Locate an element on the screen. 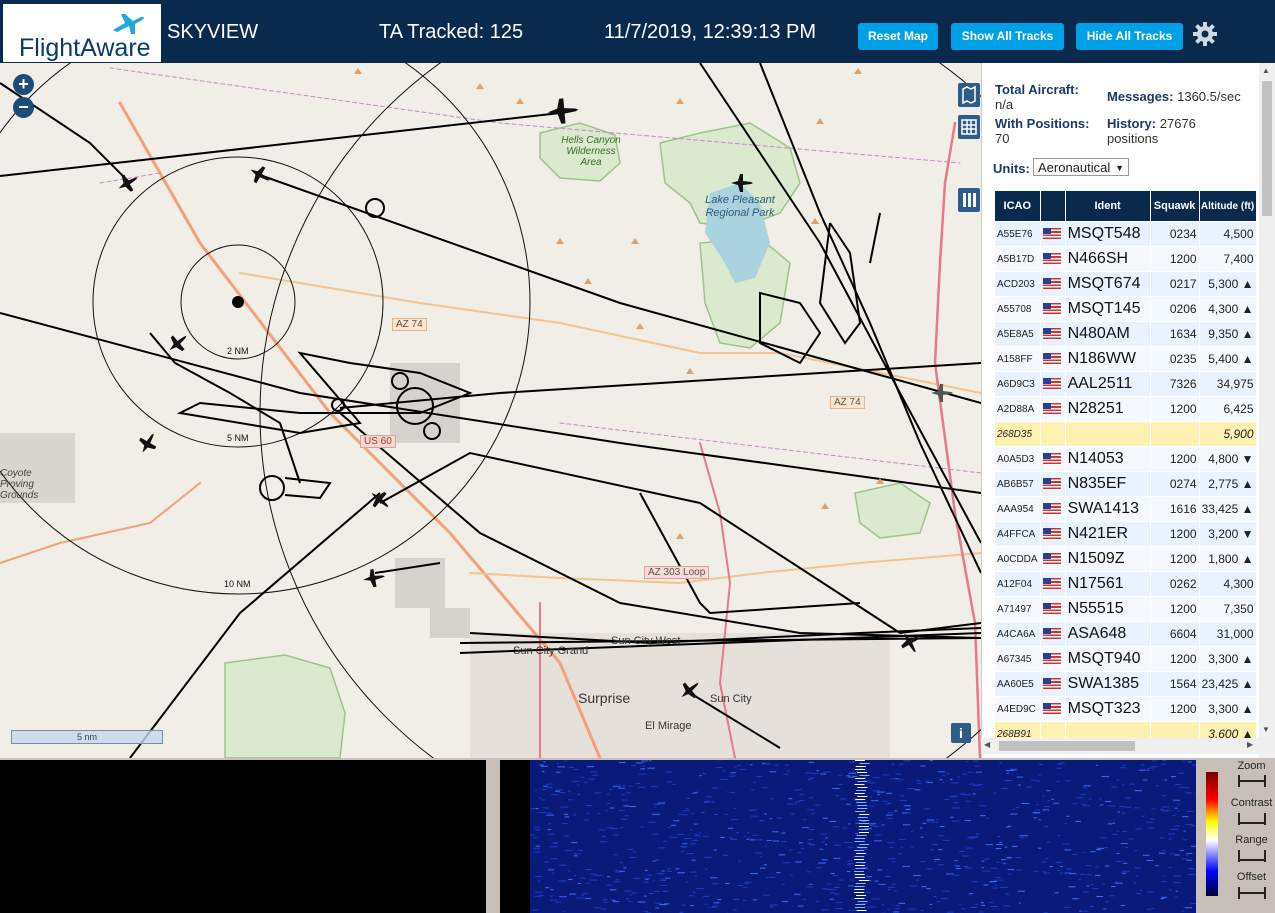 This screenshot has width=1275, height=913. col-ident: Ident is located at coordinates (1107, 206).